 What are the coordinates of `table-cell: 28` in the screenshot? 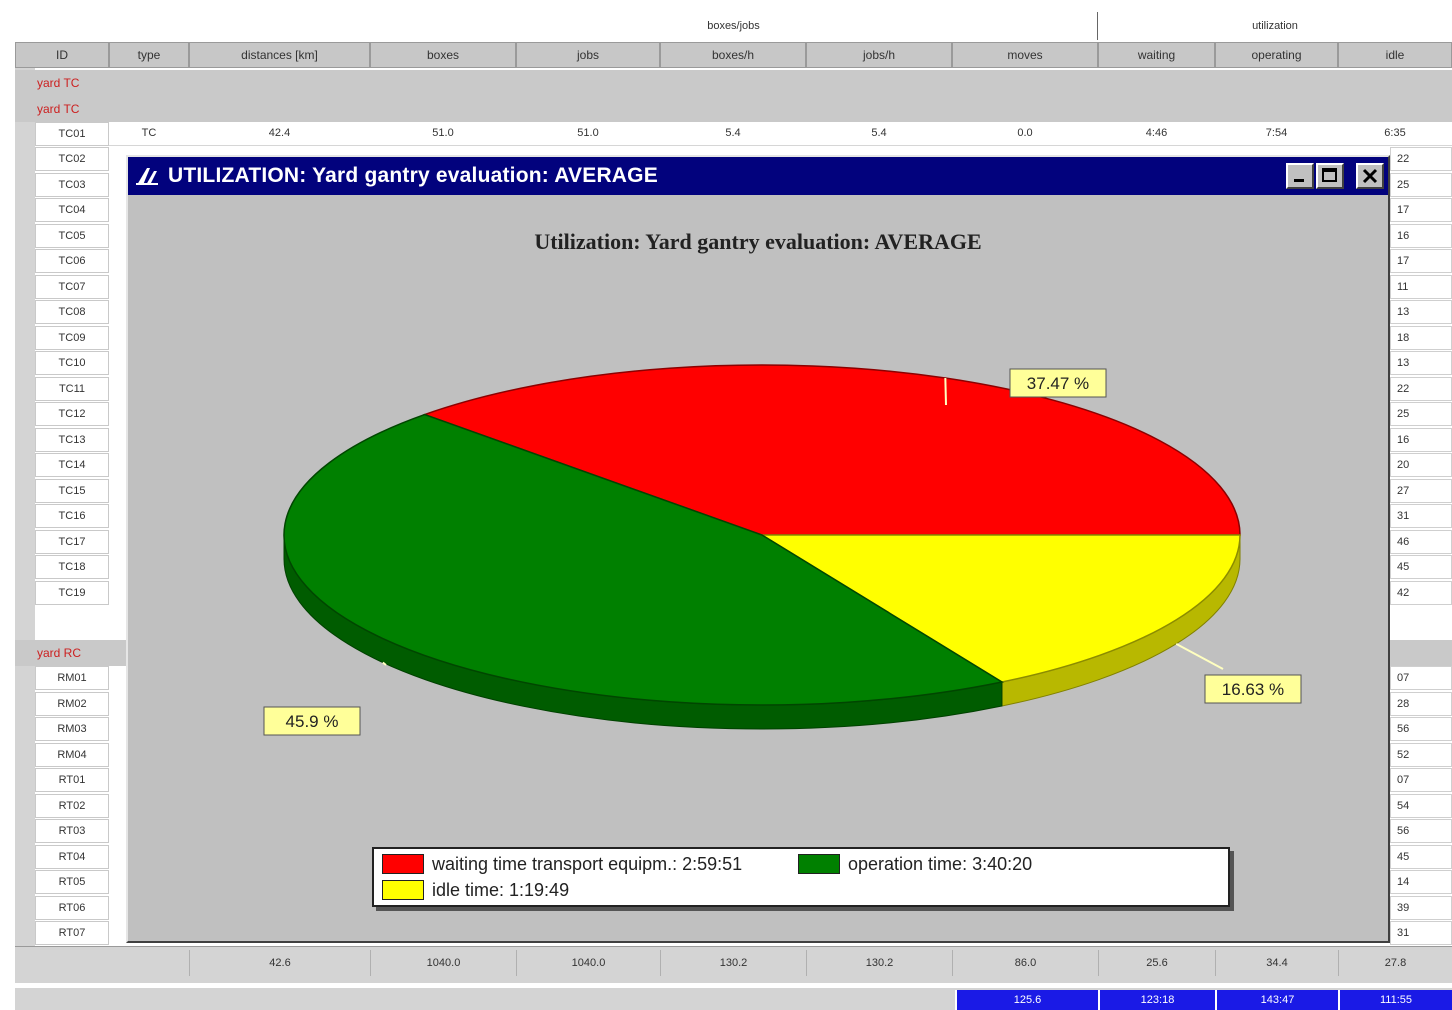 It's located at (1421, 703).